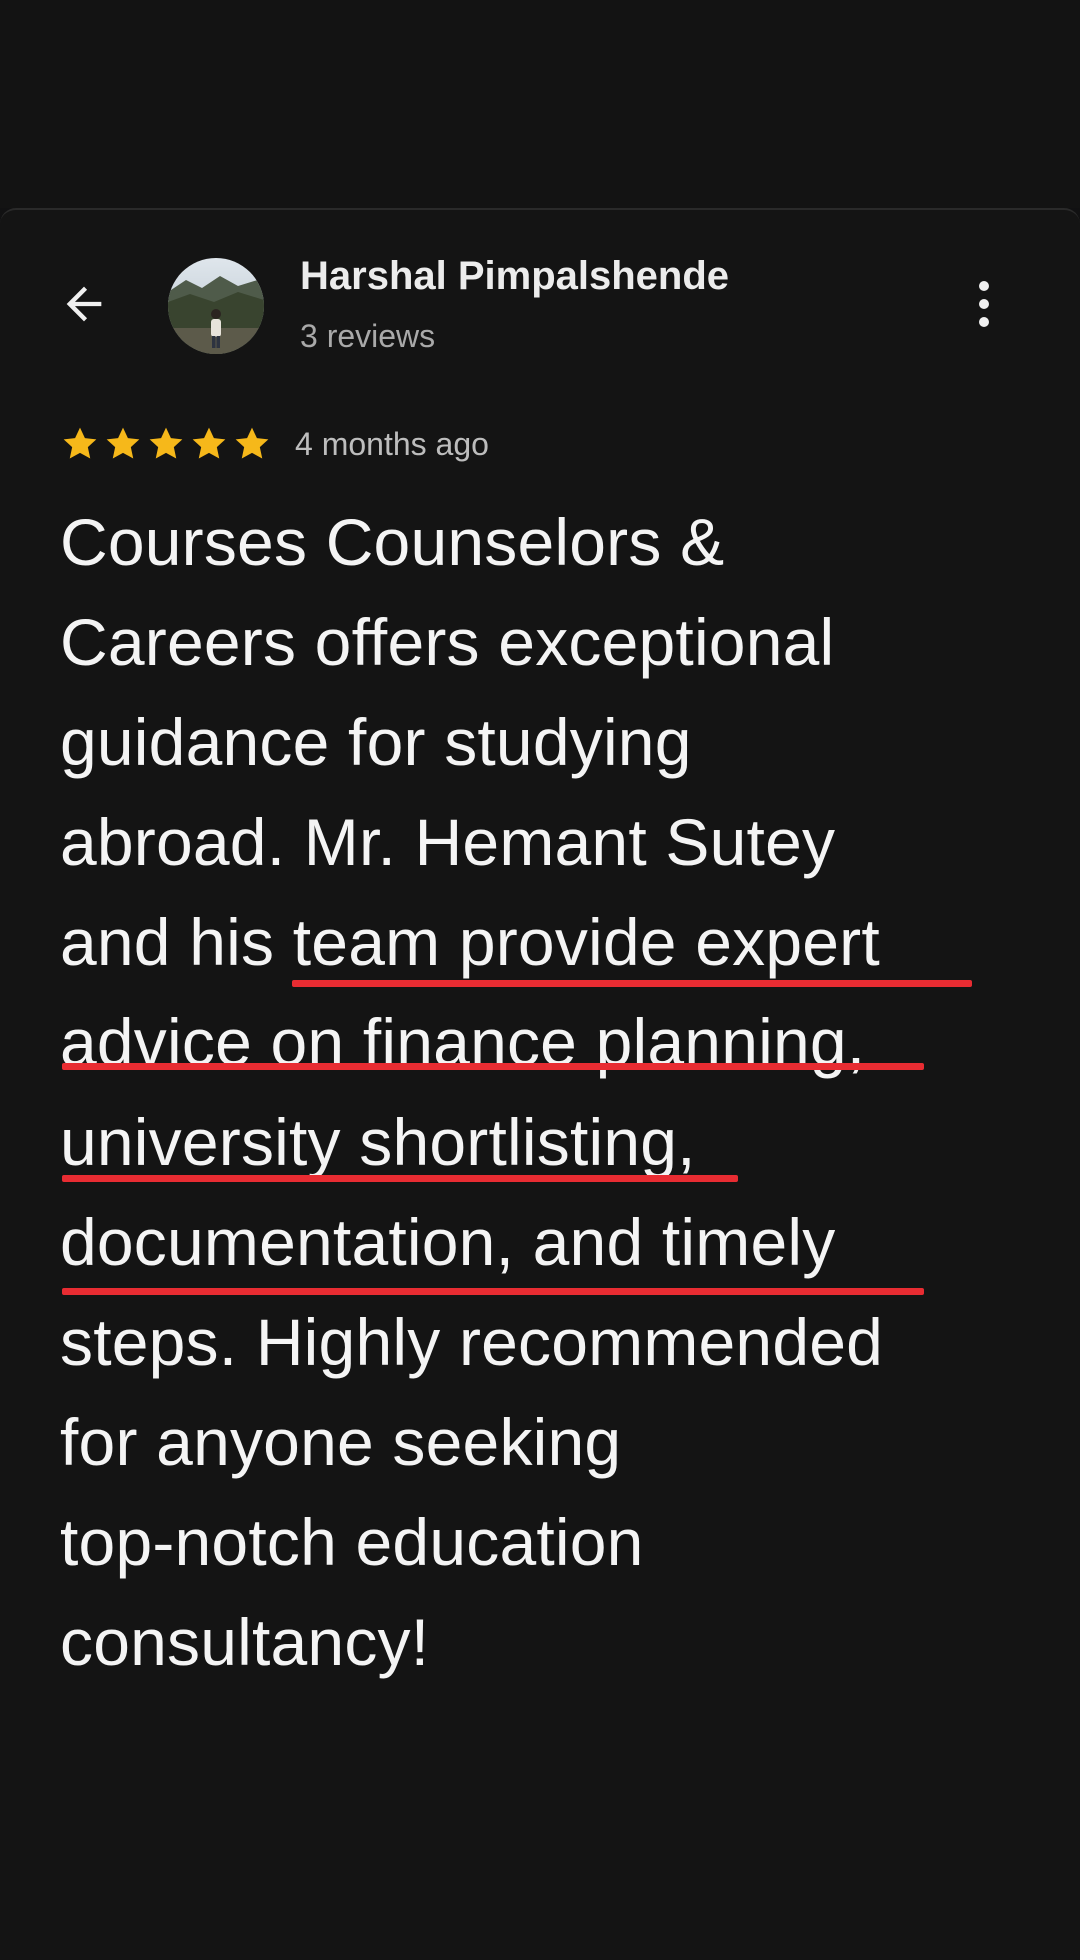  What do you see at coordinates (245, 1642) in the screenshot?
I see `review-text-line: consultancy!` at bounding box center [245, 1642].